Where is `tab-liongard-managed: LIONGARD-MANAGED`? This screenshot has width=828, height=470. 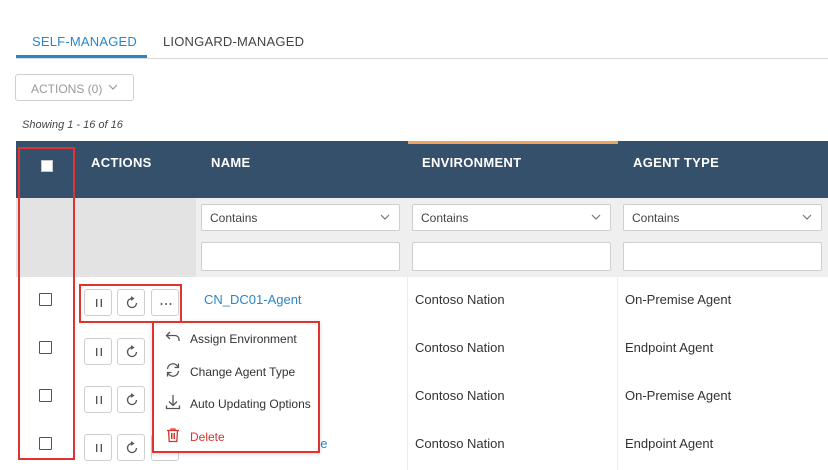 tab-liongard-managed: LIONGARD-MANAGED is located at coordinates (233, 41).